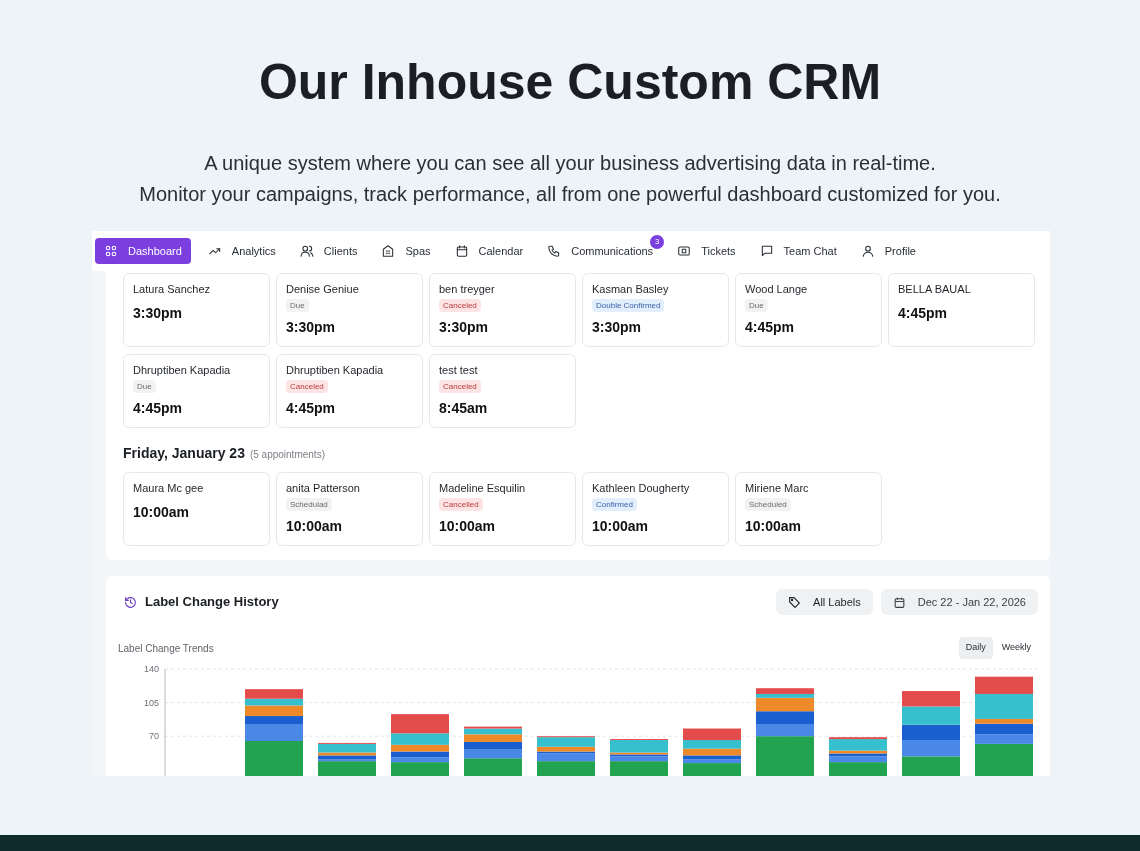  Describe the element at coordinates (975, 648) in the screenshot. I see `period-toggle: Daily` at that location.